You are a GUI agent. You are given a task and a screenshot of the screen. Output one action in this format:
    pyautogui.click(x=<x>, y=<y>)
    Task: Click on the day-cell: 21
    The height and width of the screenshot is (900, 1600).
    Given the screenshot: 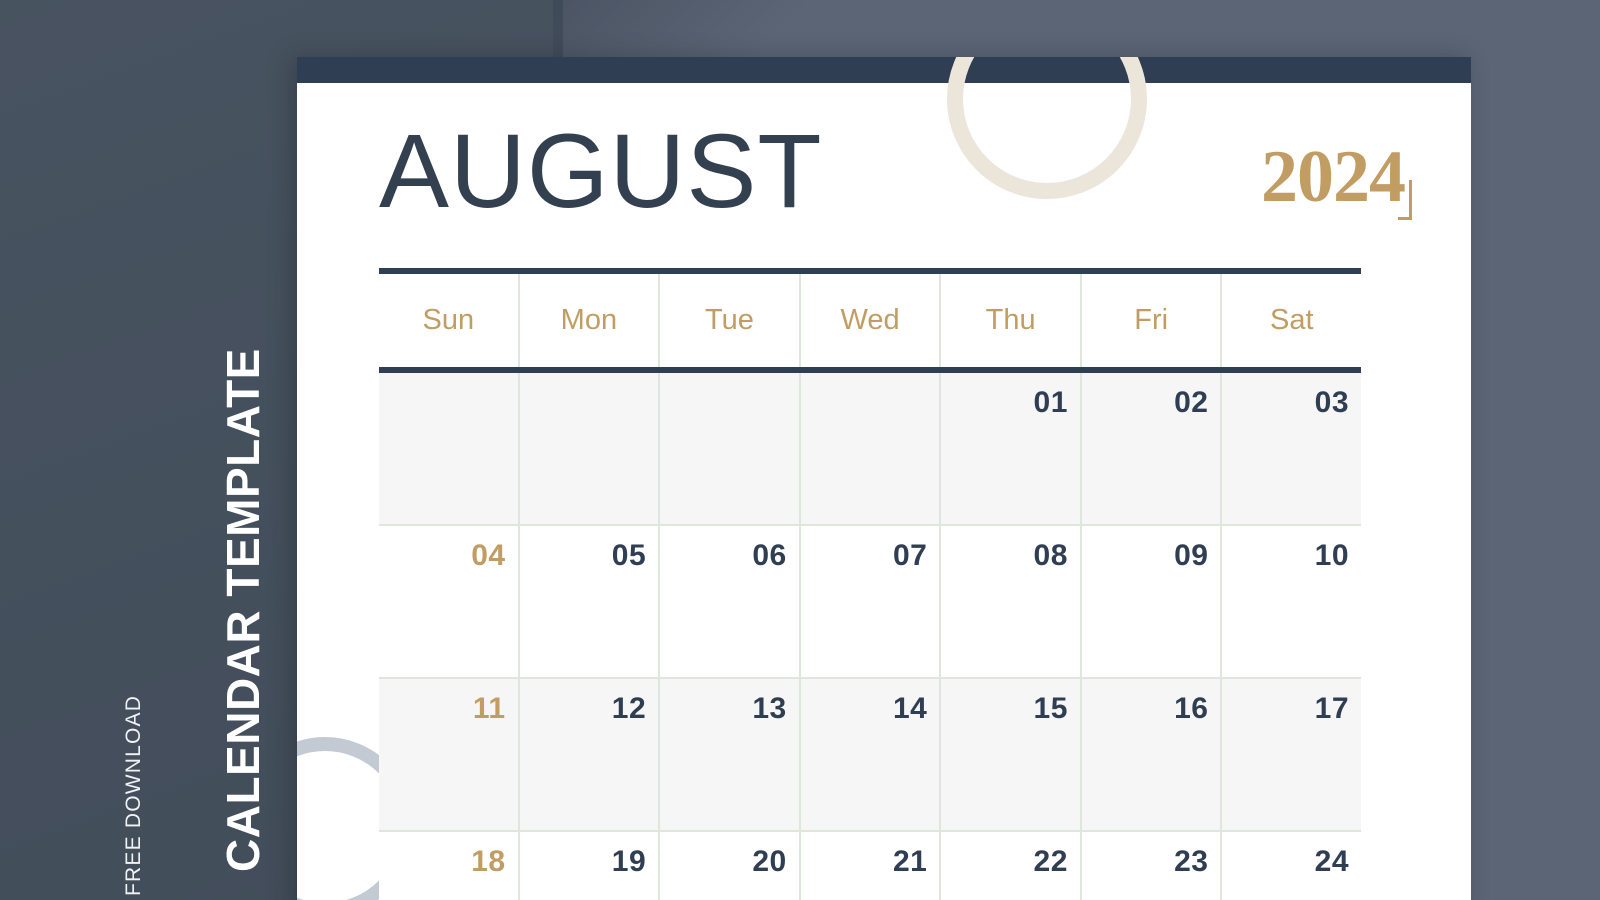 What is the action you would take?
    pyautogui.click(x=871, y=866)
    